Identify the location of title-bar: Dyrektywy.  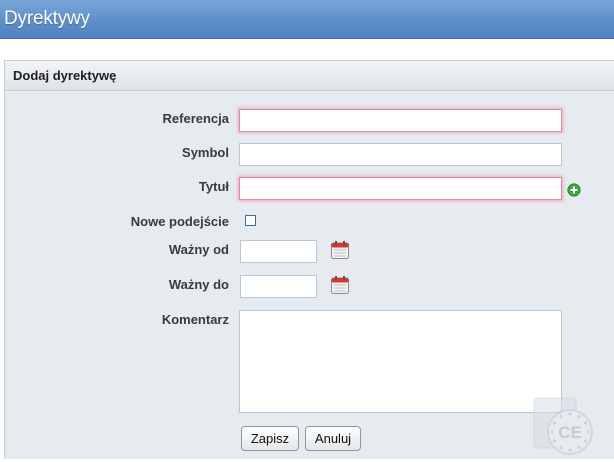
(307, 19).